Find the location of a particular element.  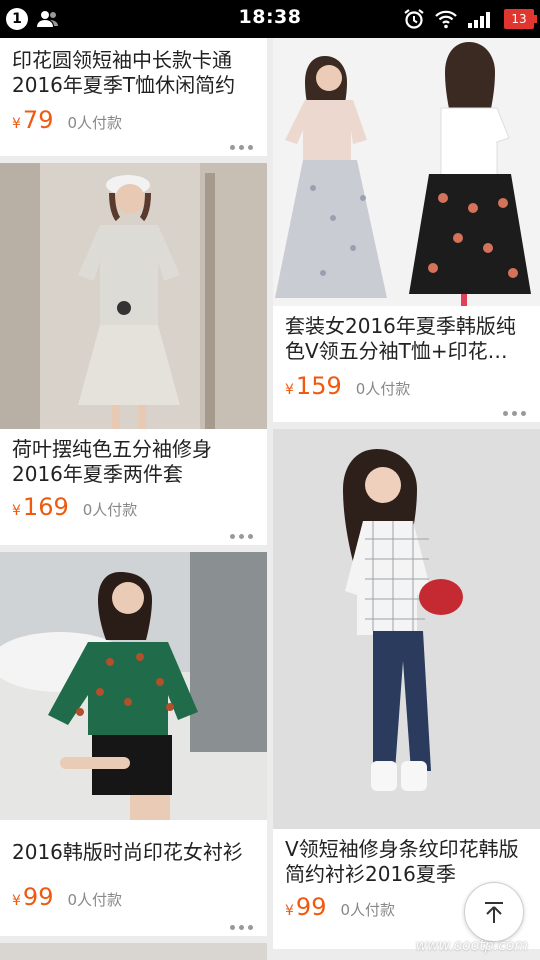

price-row: ¥ 159 0人付款 is located at coordinates (406, 386).